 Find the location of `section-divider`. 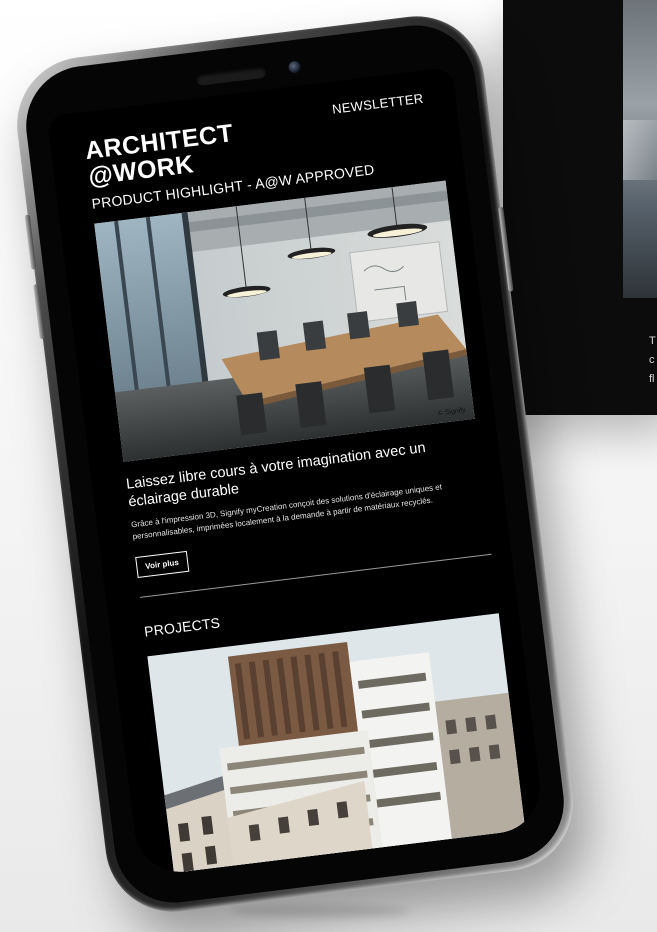

section-divider is located at coordinates (316, 575).